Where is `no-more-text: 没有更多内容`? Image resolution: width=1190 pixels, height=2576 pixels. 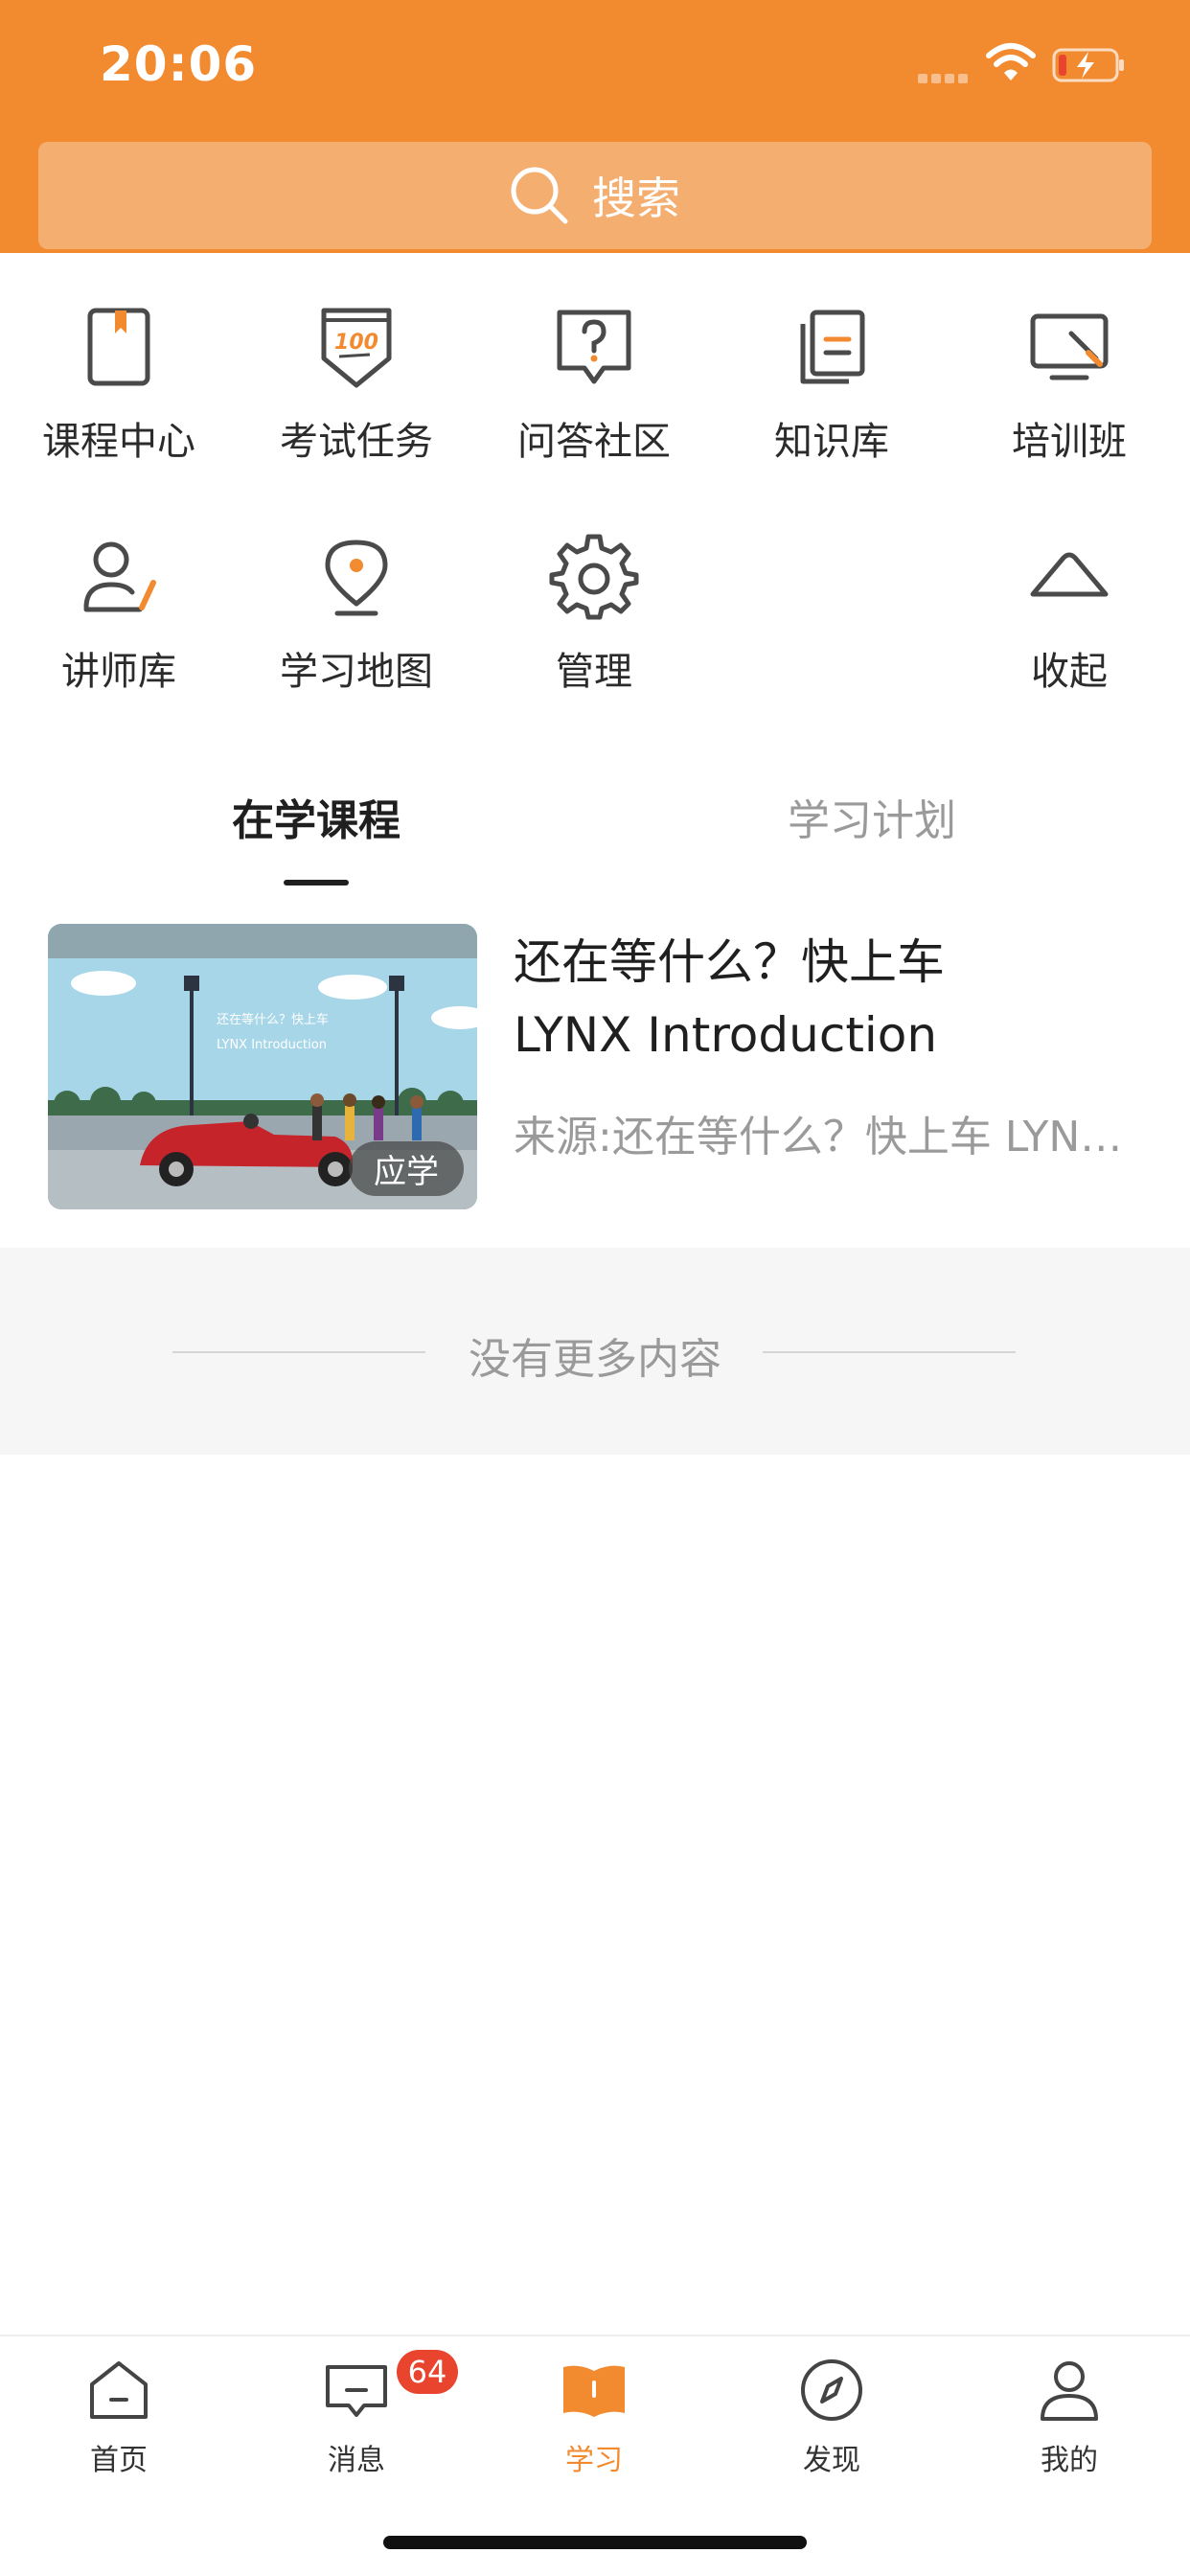 no-more-text: 没有更多内容 is located at coordinates (595, 1359).